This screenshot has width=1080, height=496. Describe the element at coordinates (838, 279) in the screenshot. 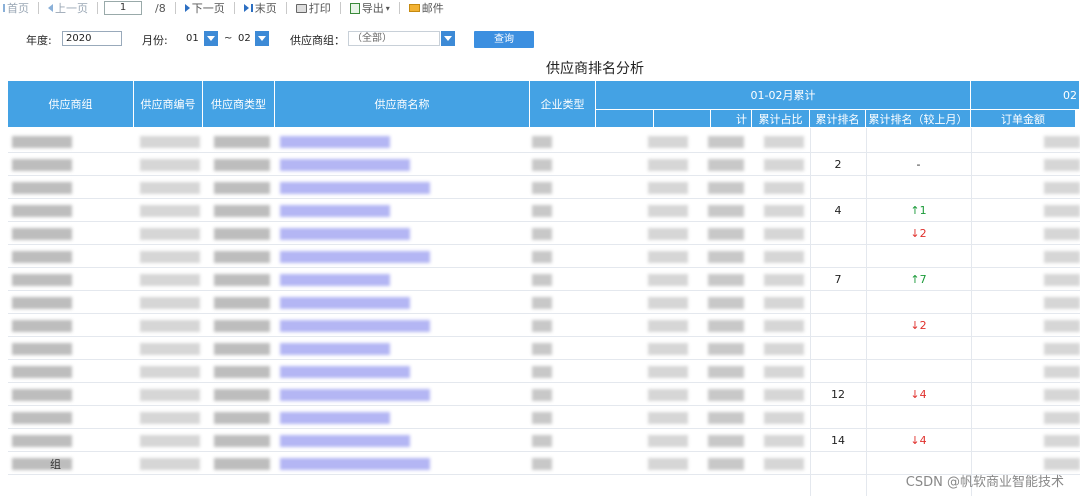

I see `cumulative-rank-cell: 7` at that location.